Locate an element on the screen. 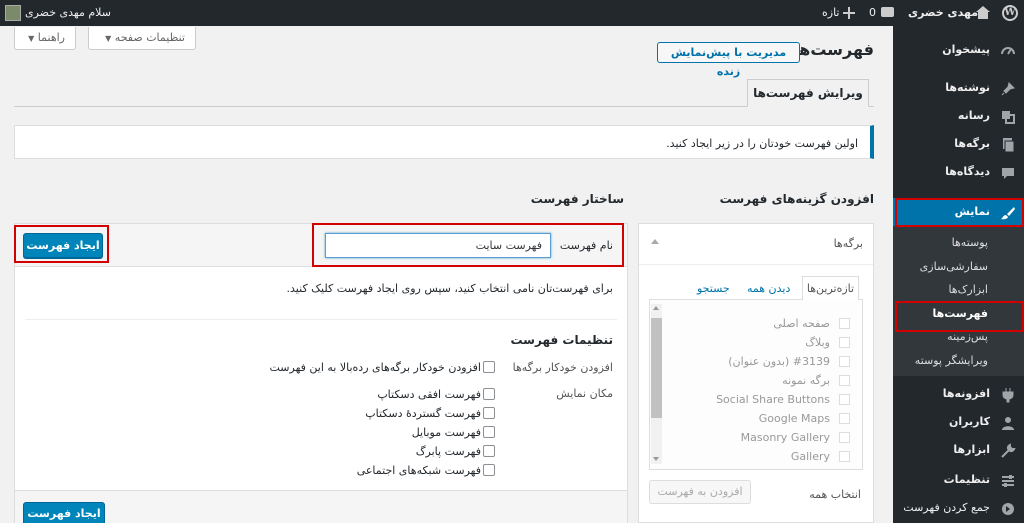 The height and width of the screenshot is (523, 1024). sidebar-item-plugins: افزونه‌ها is located at coordinates (958, 394).